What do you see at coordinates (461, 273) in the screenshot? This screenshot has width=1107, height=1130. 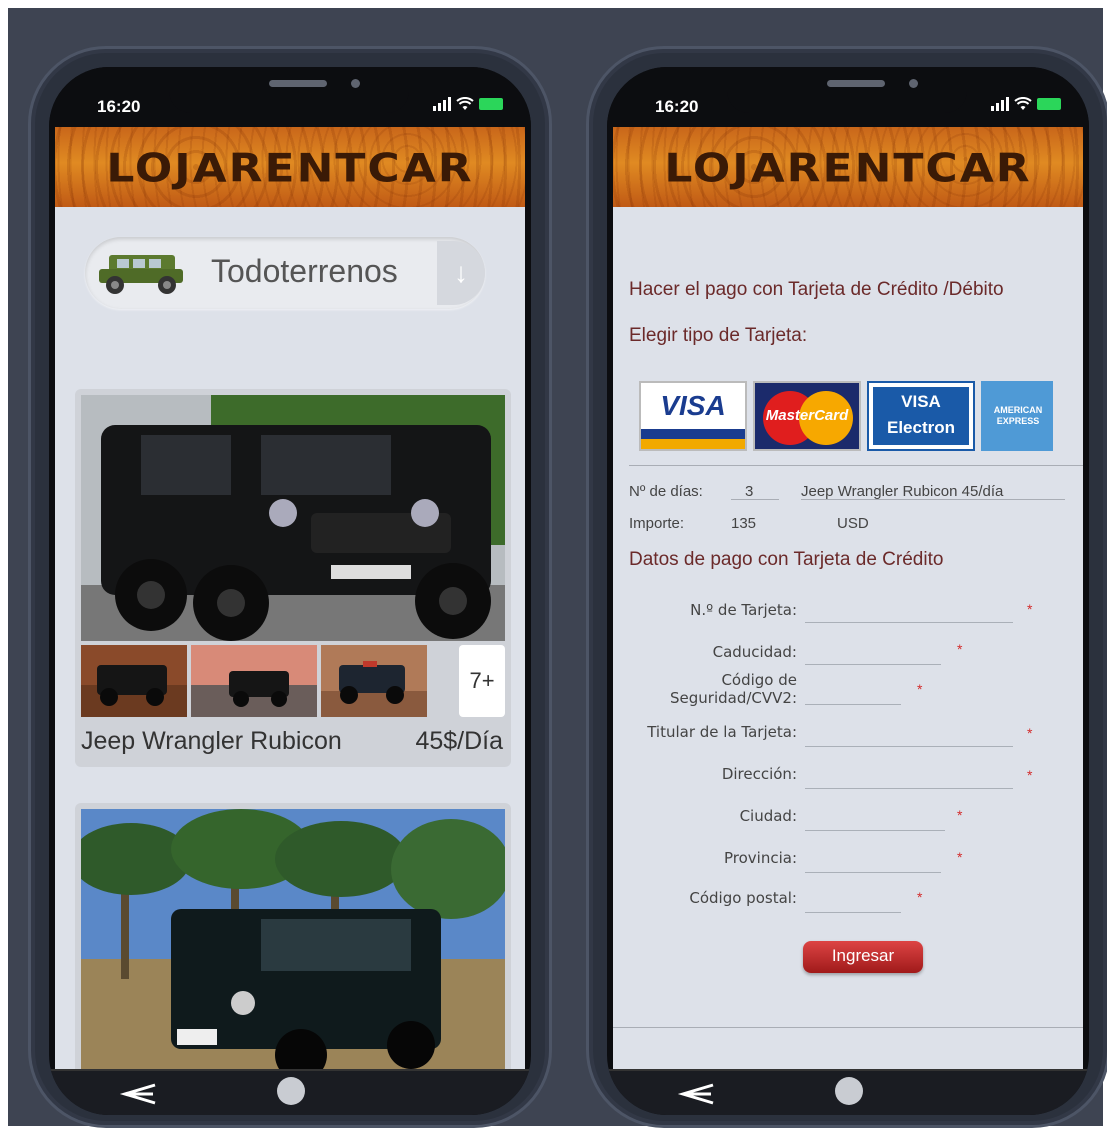 I see `arrow-down-icon: ↓` at bounding box center [461, 273].